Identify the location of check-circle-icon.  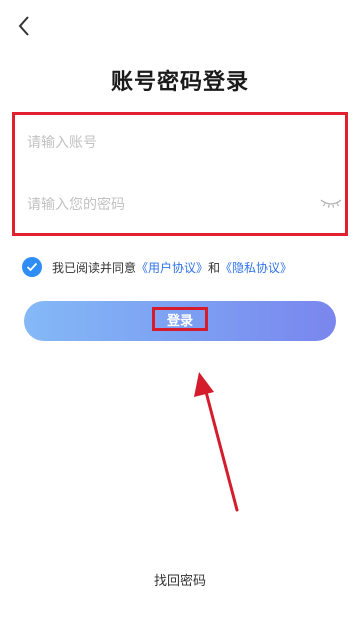
(32, 267).